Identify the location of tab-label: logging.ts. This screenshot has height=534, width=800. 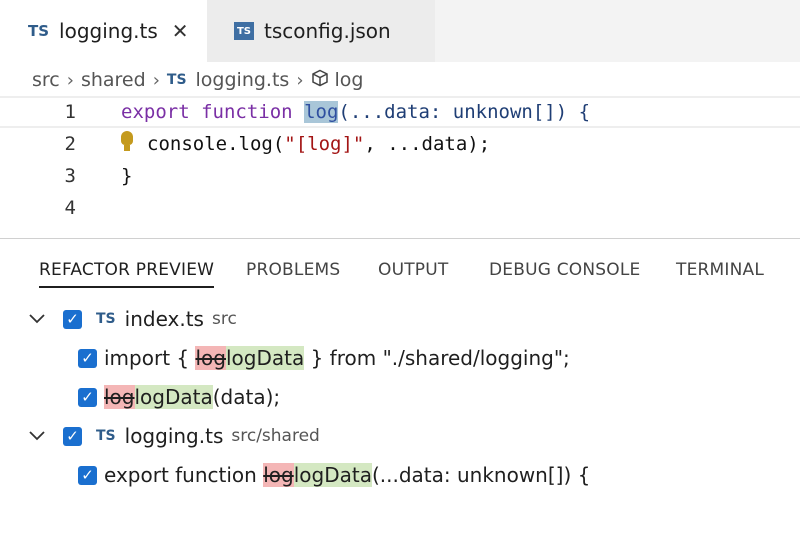
(108, 31).